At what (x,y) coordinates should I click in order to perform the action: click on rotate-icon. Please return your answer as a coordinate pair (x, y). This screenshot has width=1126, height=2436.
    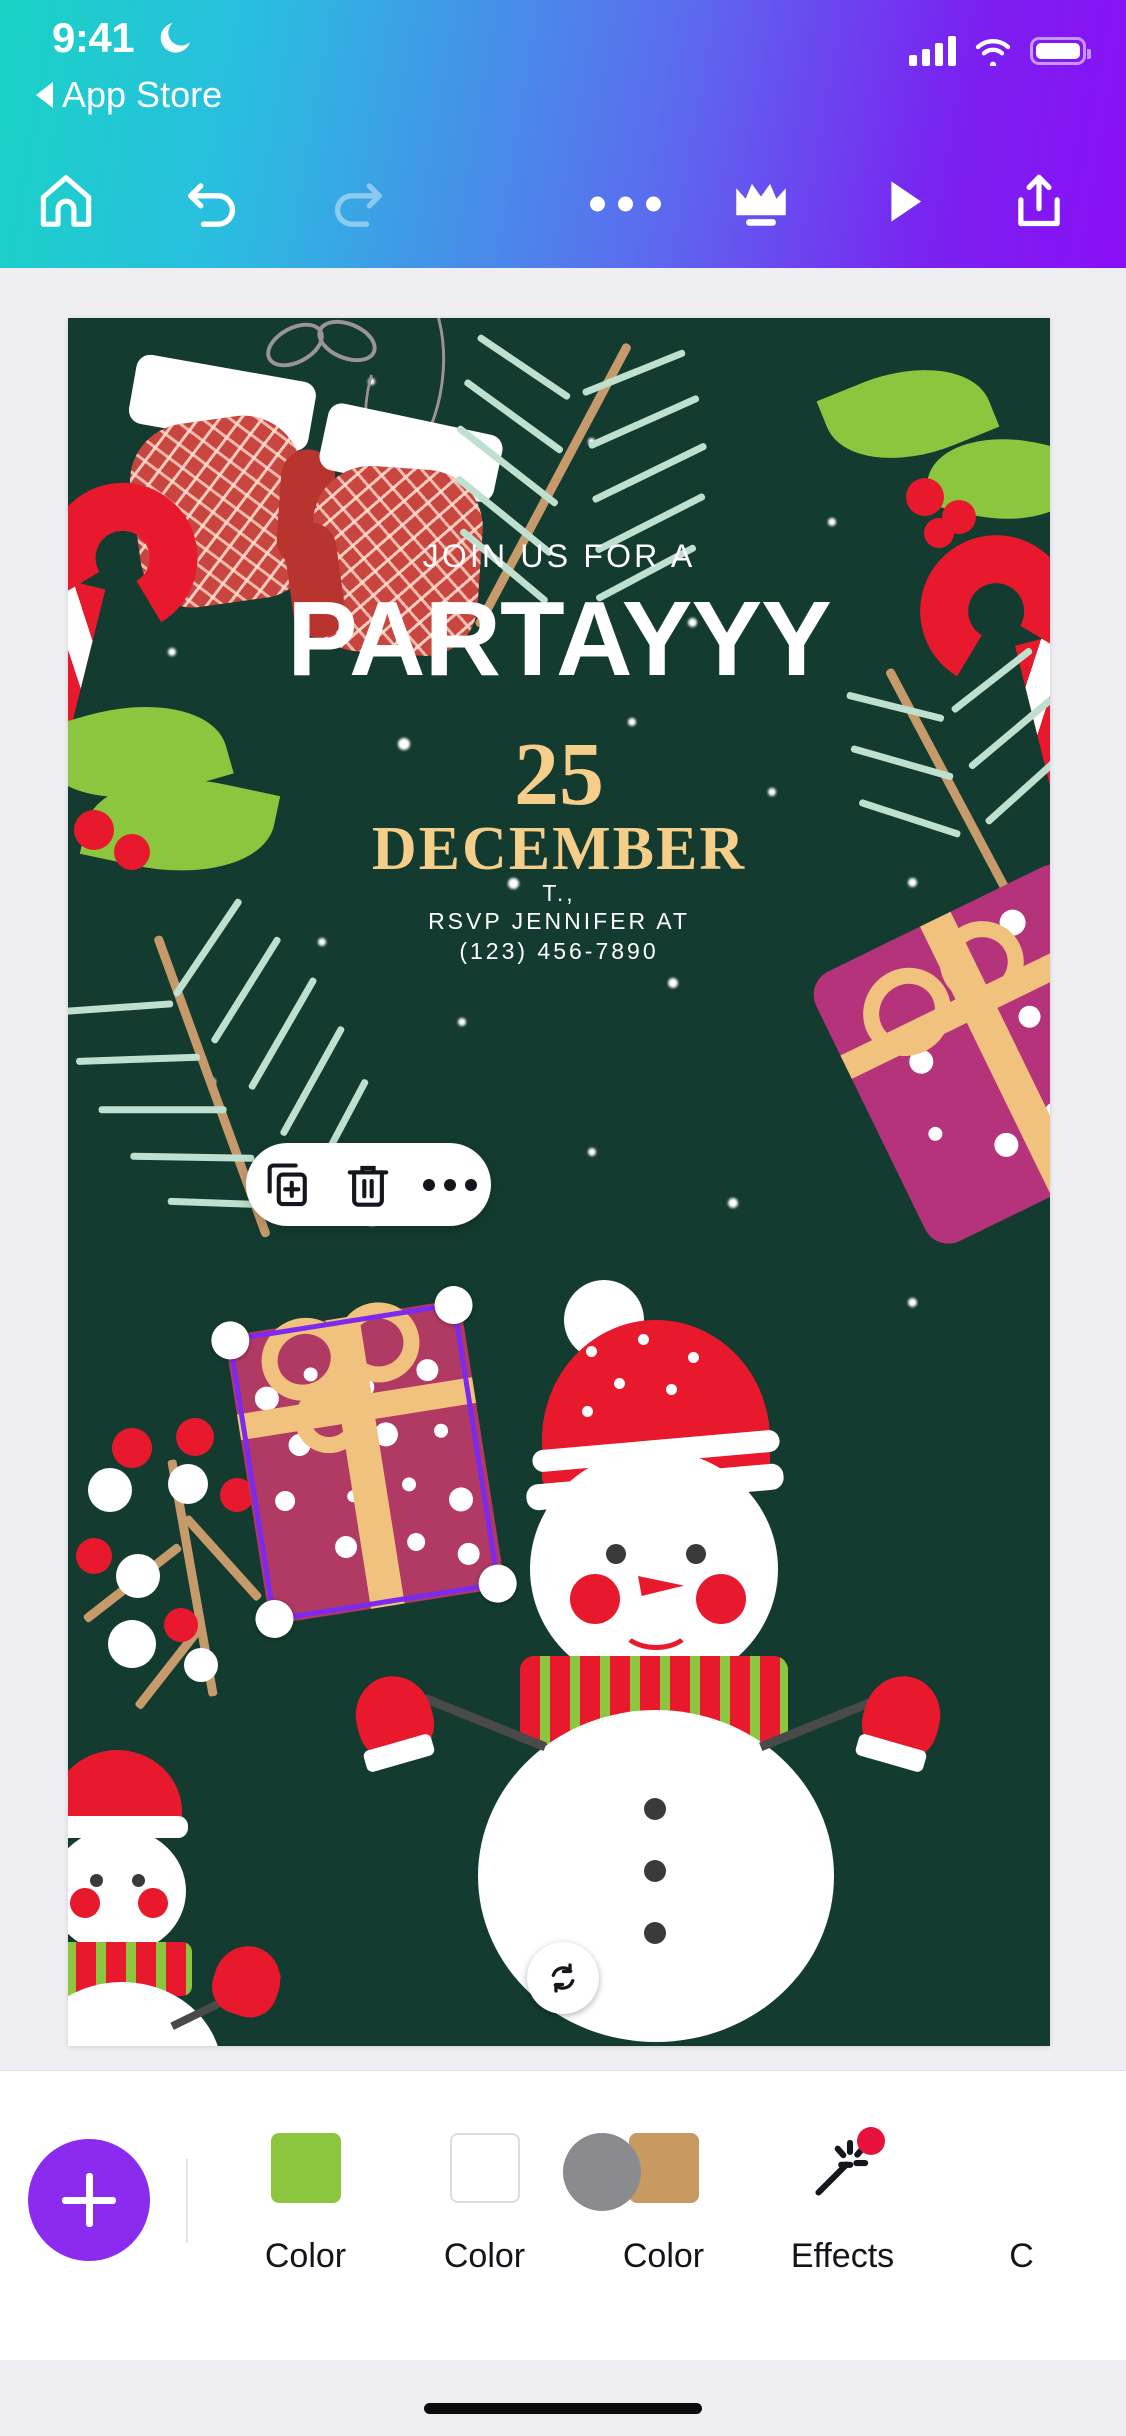
    Looking at the image, I should click on (563, 1978).